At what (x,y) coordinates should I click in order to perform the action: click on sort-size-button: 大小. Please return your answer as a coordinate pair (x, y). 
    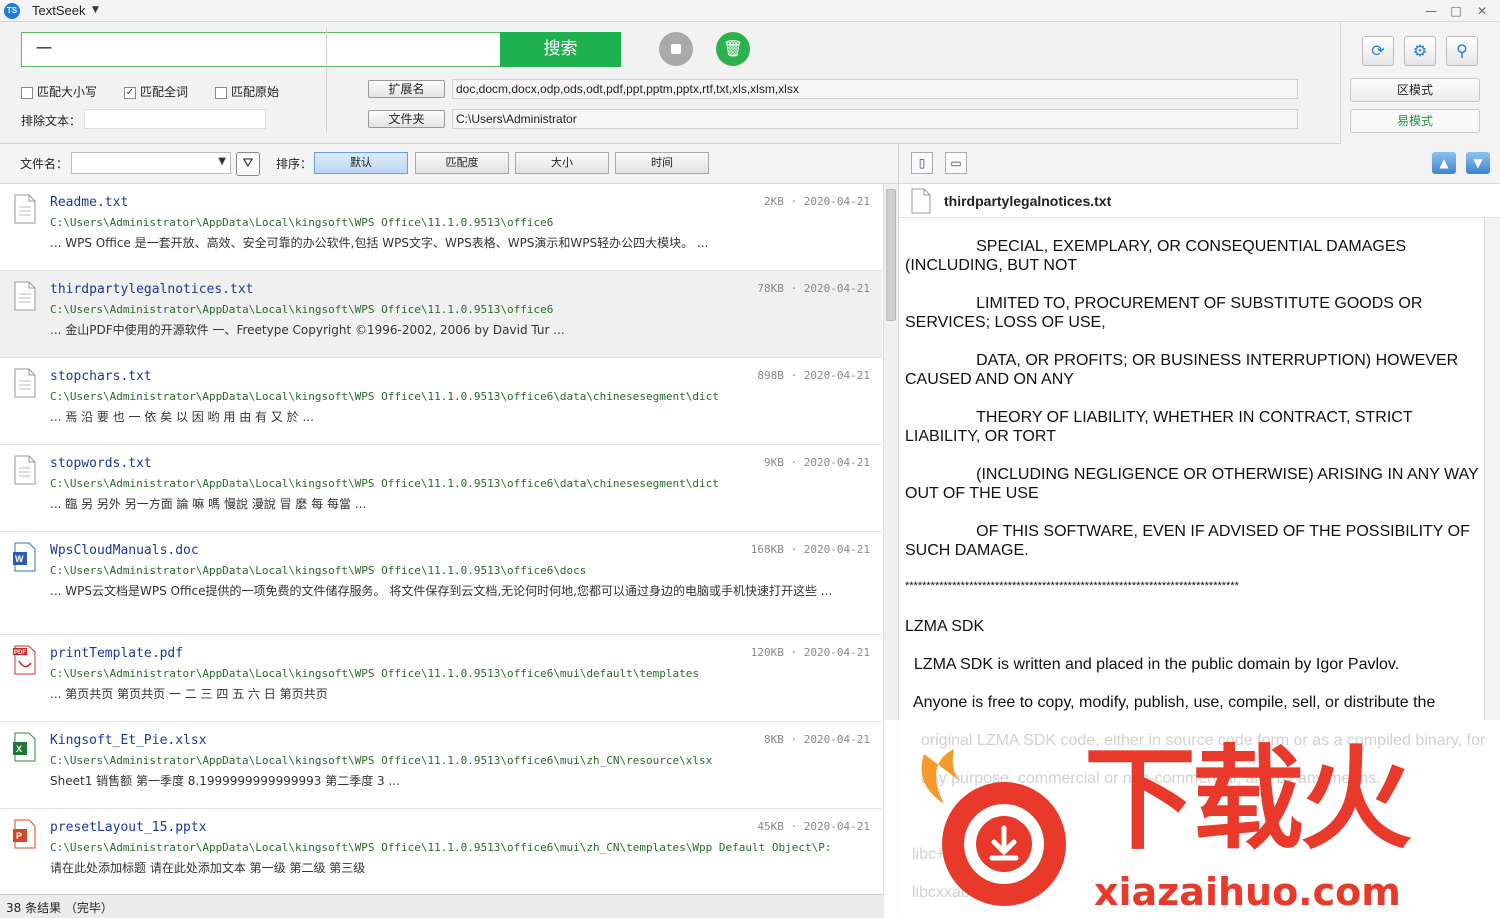
    Looking at the image, I should click on (562, 163).